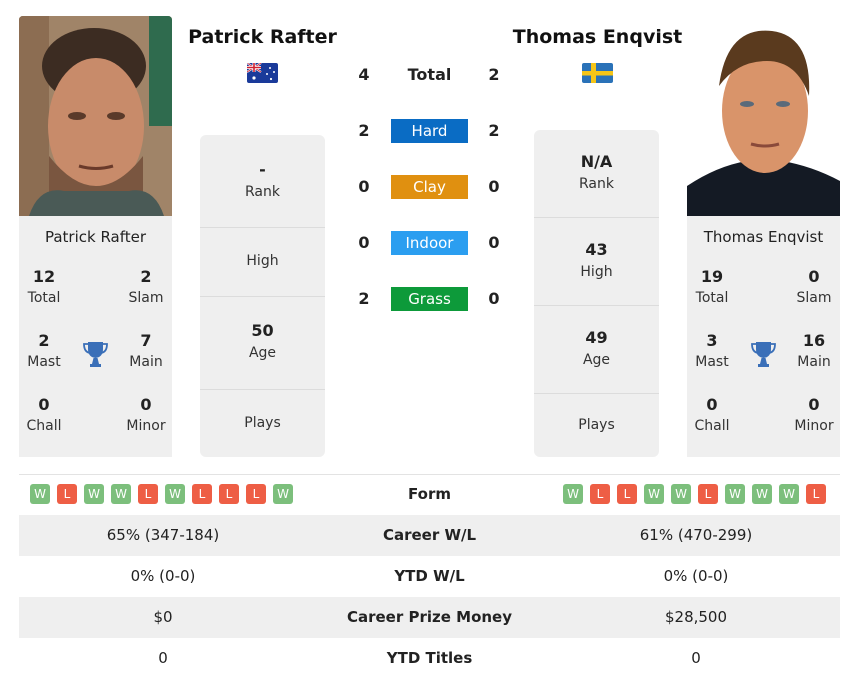 The image size is (859, 681). Describe the element at coordinates (814, 298) in the screenshot. I see `stat-label: Slam` at that location.